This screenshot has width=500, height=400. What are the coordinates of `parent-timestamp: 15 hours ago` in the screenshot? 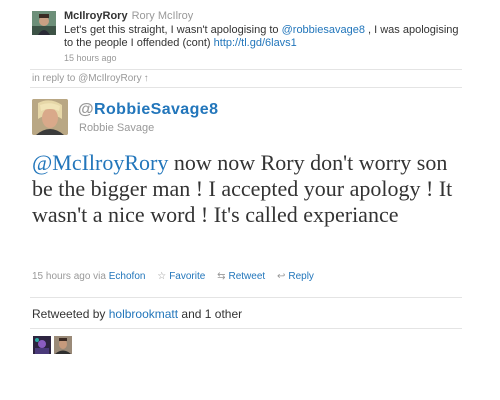 It's located at (264, 58).